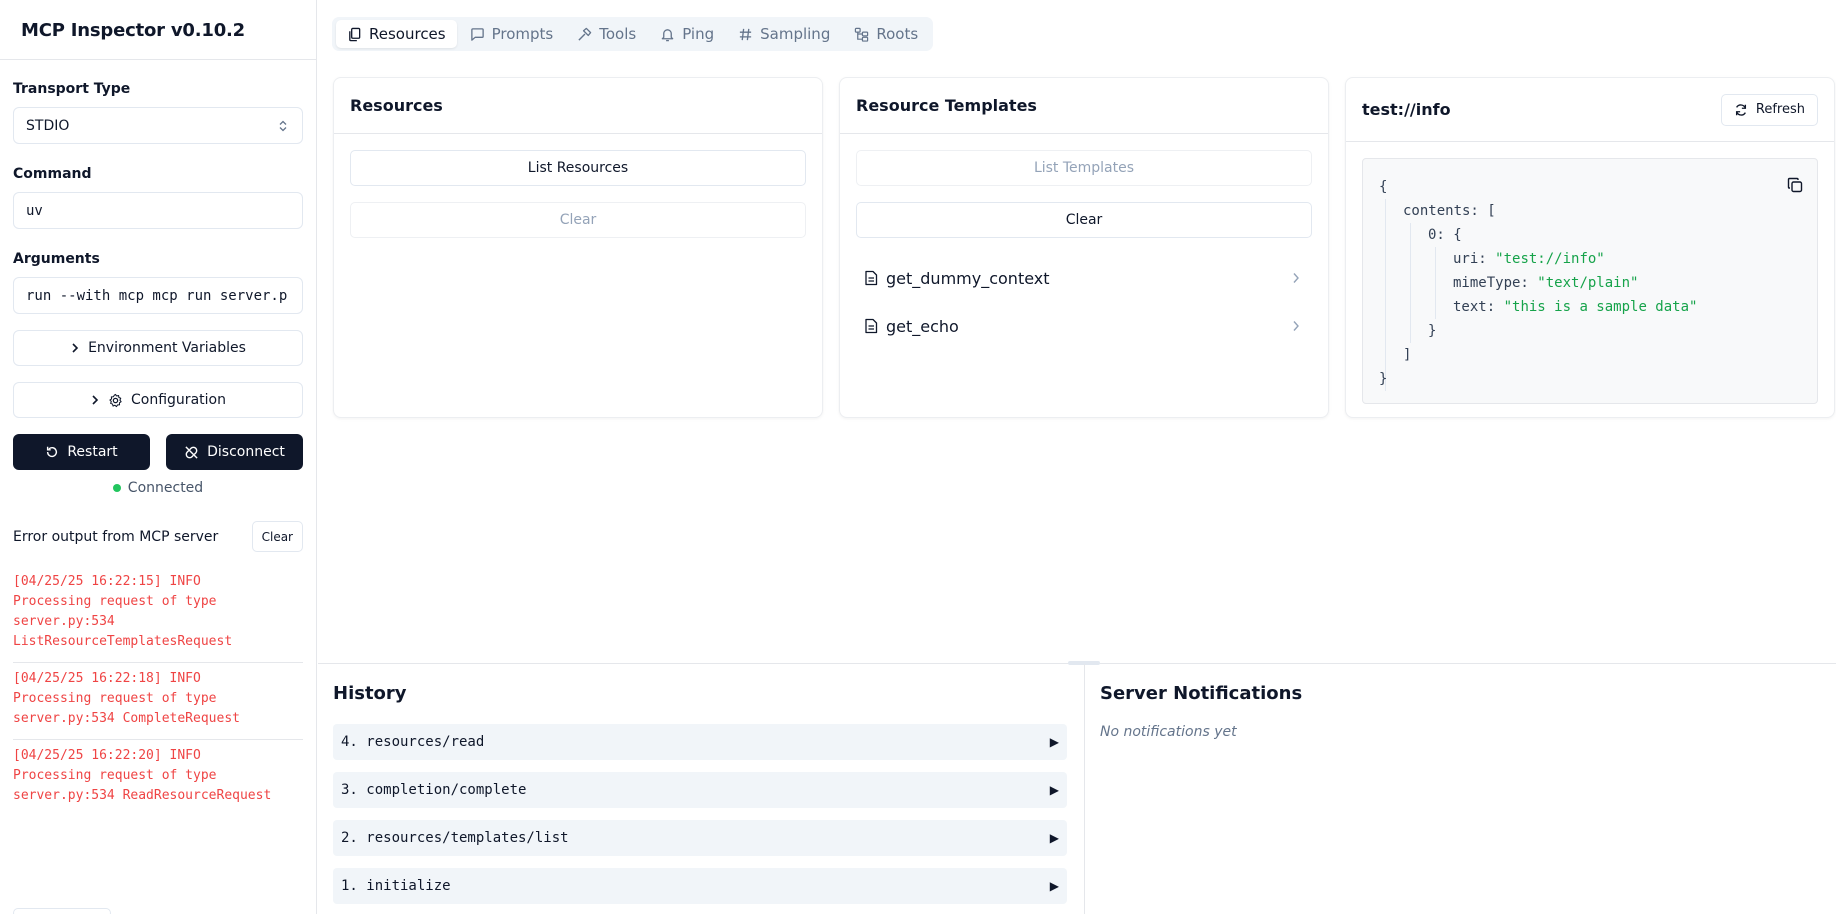 This screenshot has width=1836, height=914. What do you see at coordinates (455, 838) in the screenshot?
I see `history-item-label: 2. resources/templates/list` at bounding box center [455, 838].